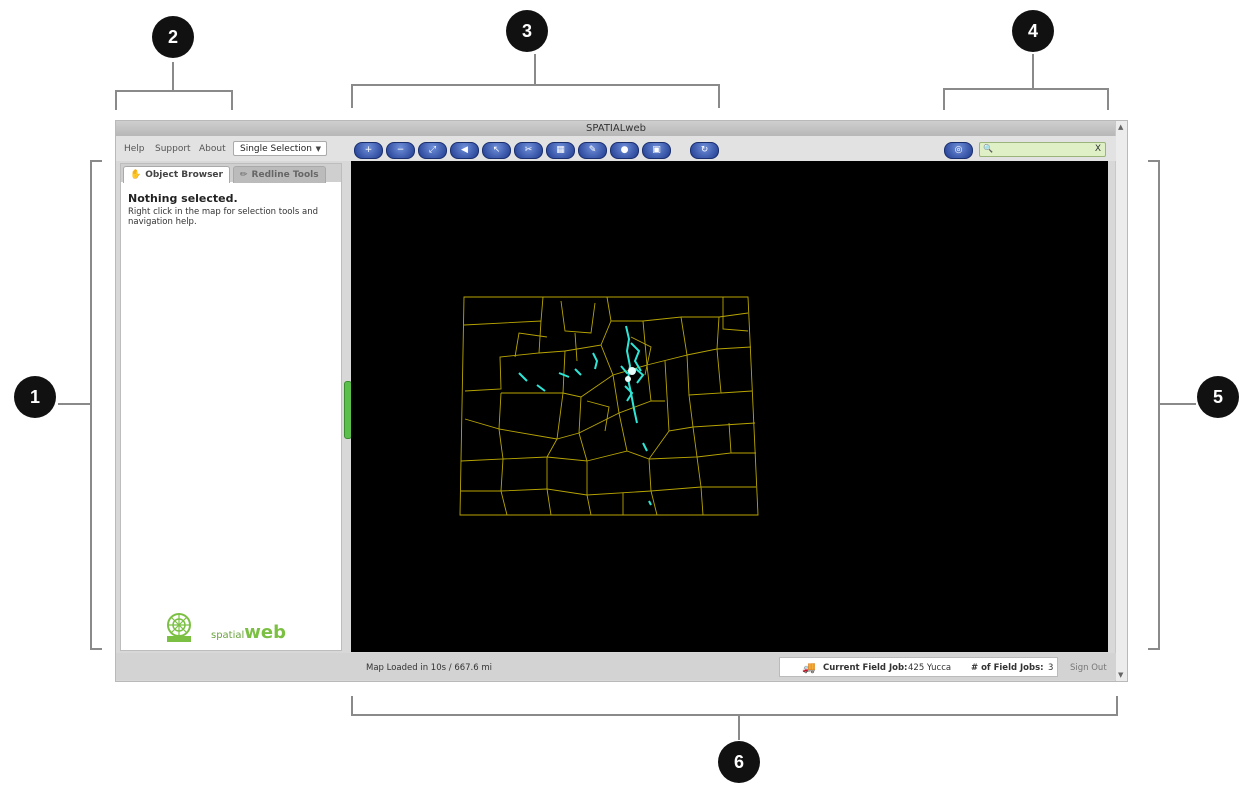  I want to click on print-icon: ▣, so click(656, 150).